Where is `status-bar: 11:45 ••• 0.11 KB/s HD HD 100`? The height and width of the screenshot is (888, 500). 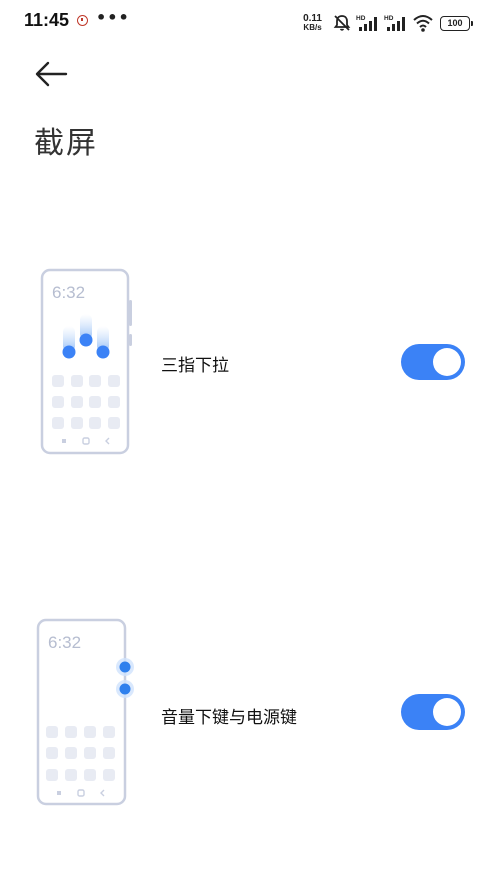
status-bar: 11:45 ••• 0.11 KB/s HD HD 100 is located at coordinates (250, 23).